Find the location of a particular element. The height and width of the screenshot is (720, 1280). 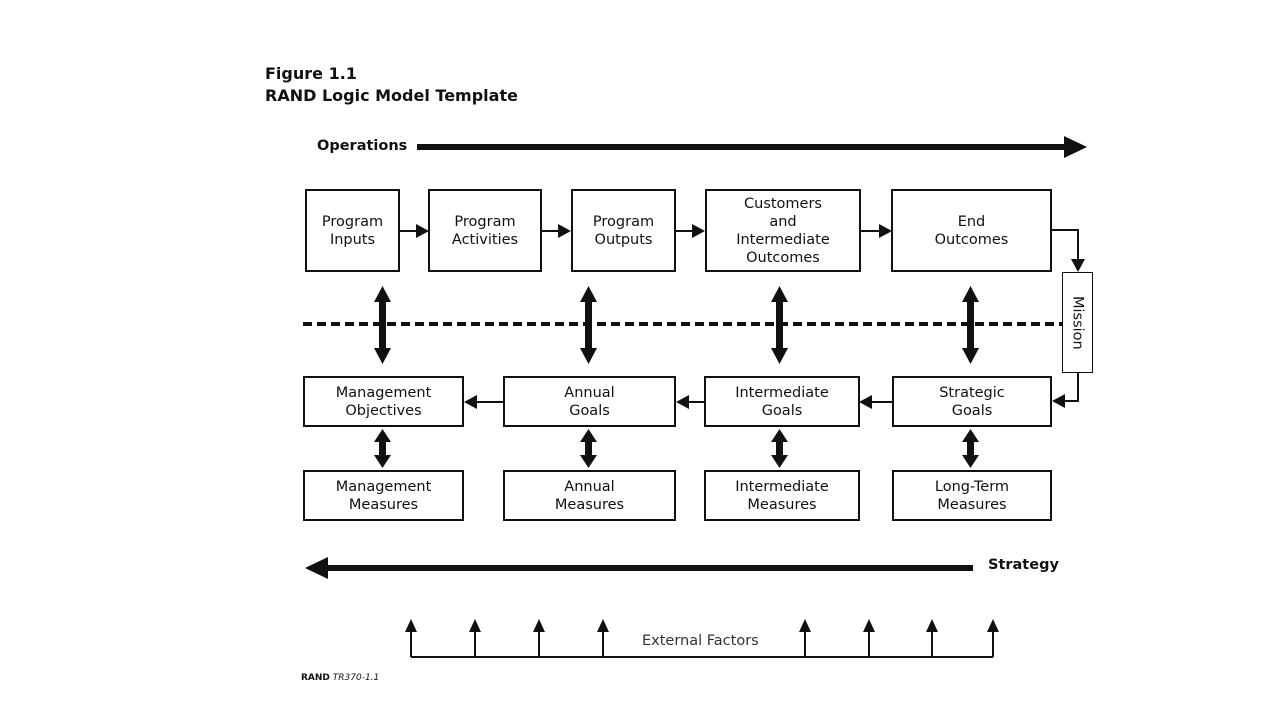

customers-intermediate-outcomes-box: Customers and Intermediate Outcomes is located at coordinates (783, 230).